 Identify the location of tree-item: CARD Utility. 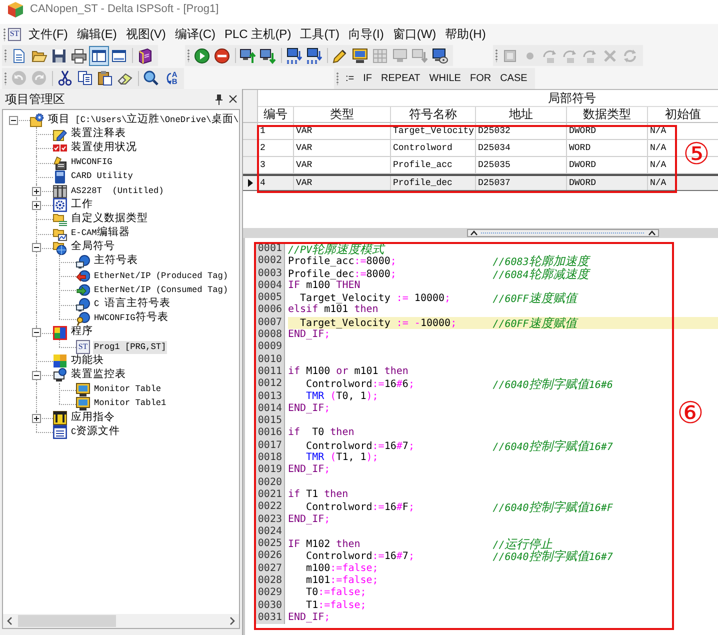
(102, 177).